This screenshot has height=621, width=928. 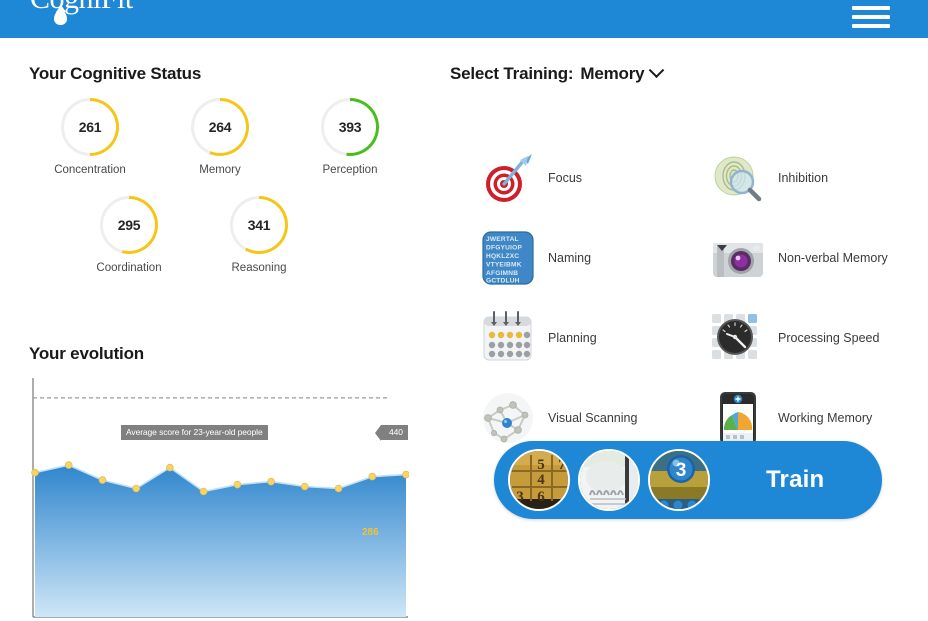 I want to click on gauge-value: 341, so click(x=259, y=224).